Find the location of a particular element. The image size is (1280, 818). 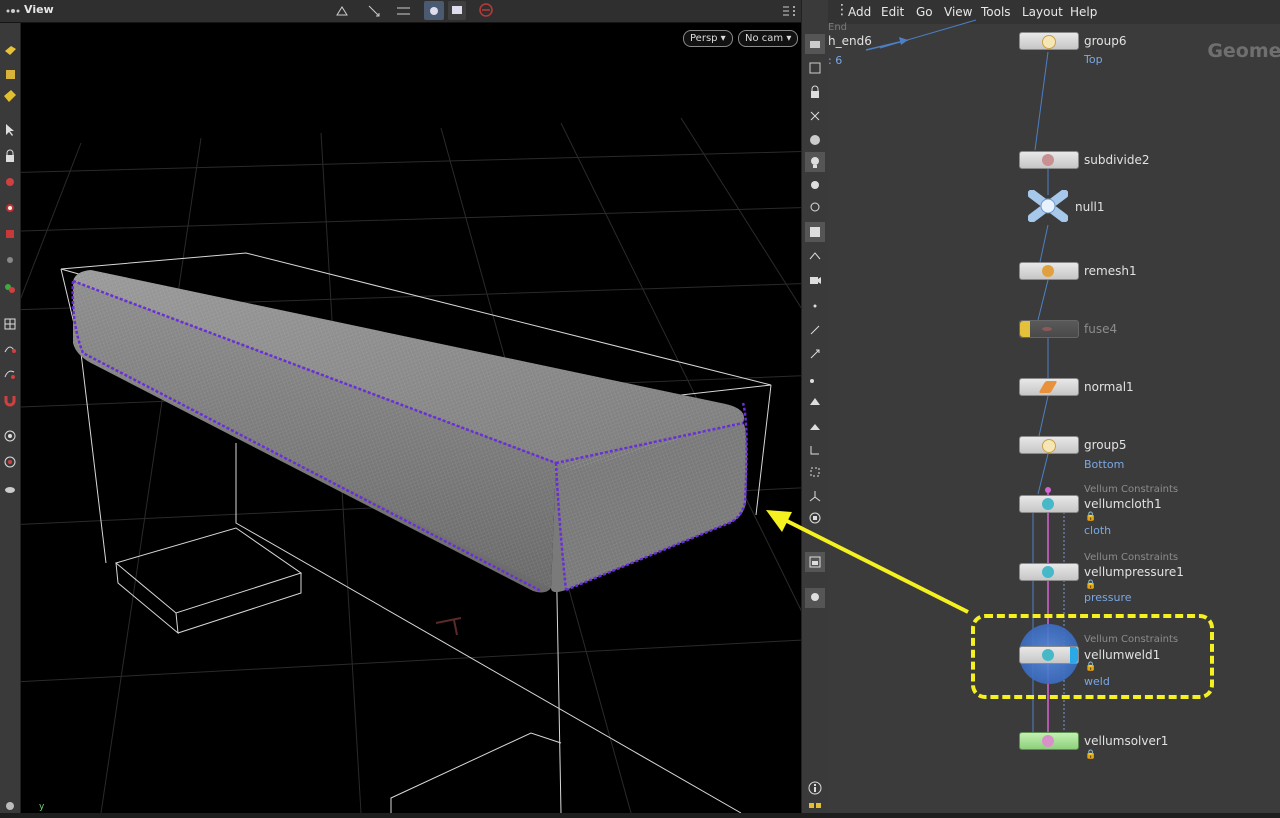

sphere-icon is located at coordinates (10, 488).